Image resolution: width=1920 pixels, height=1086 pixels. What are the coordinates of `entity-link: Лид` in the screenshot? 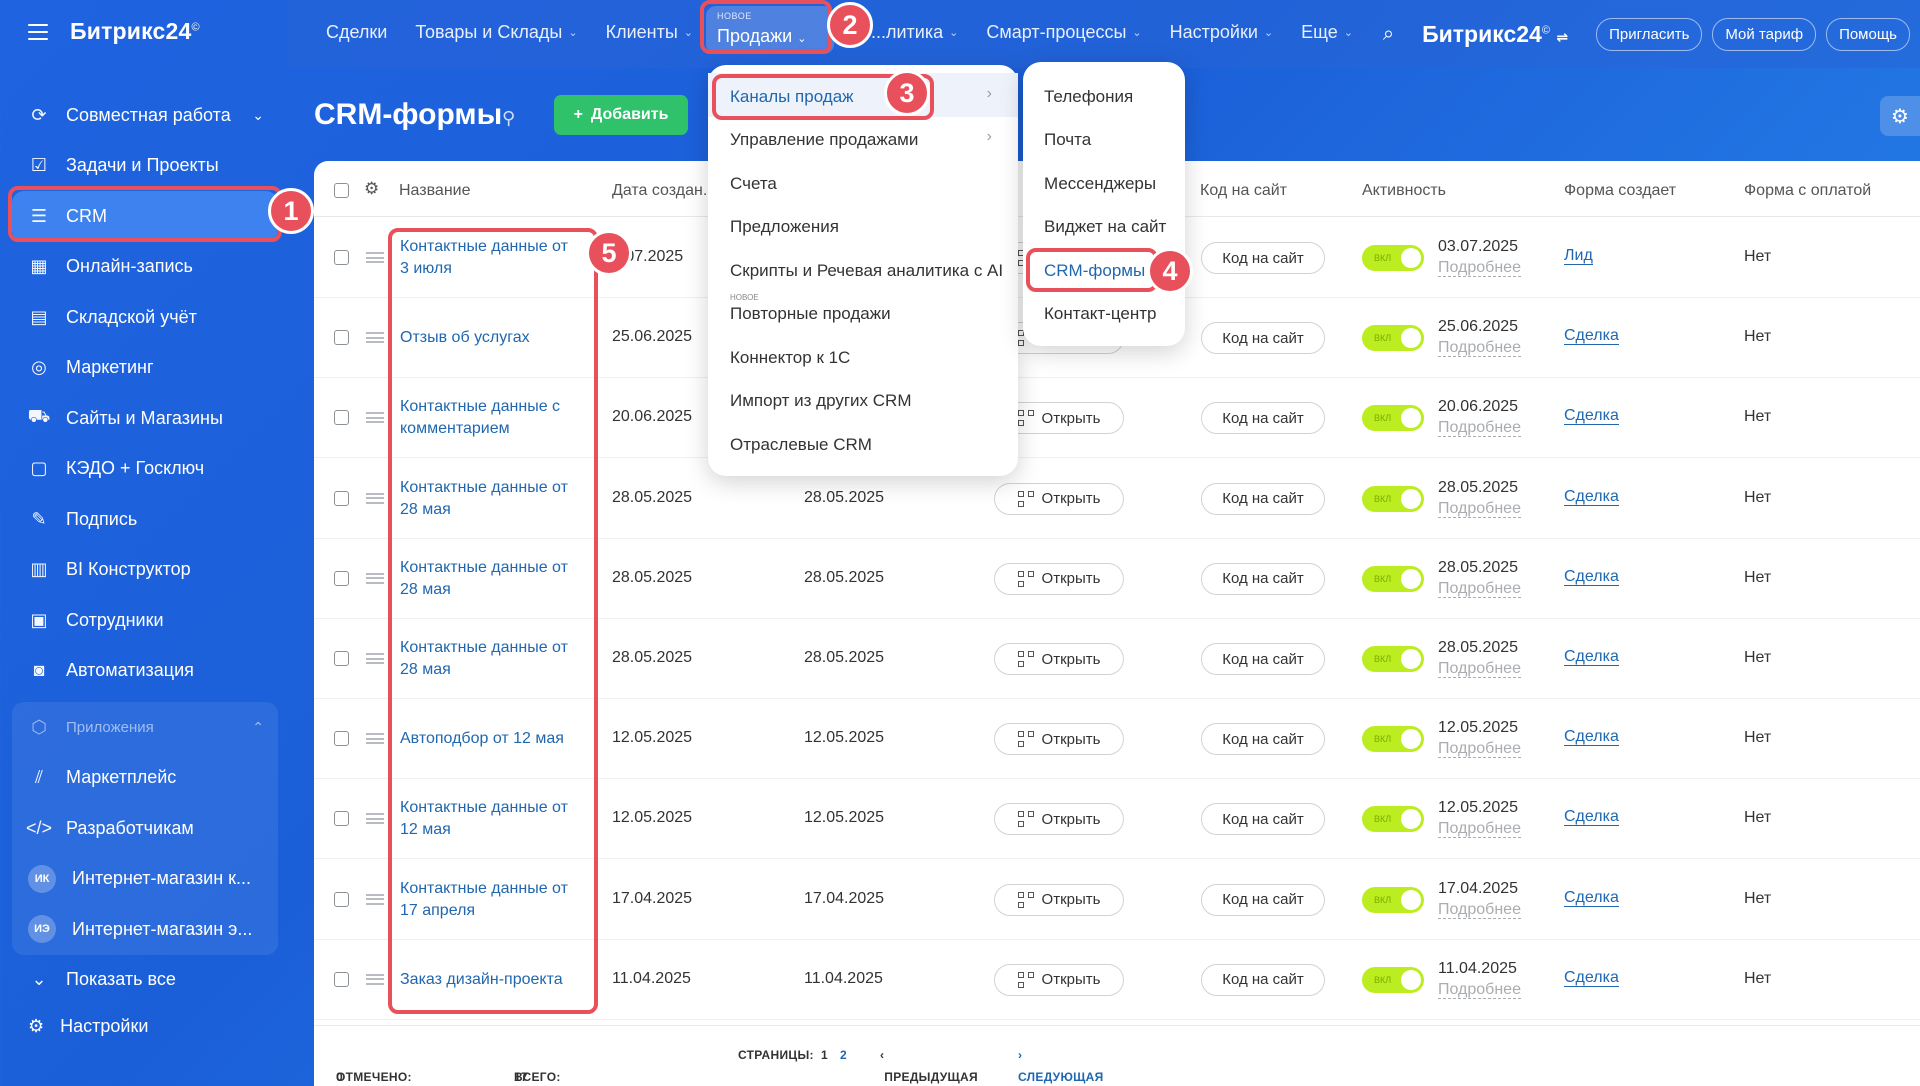 It's located at (1578, 256).